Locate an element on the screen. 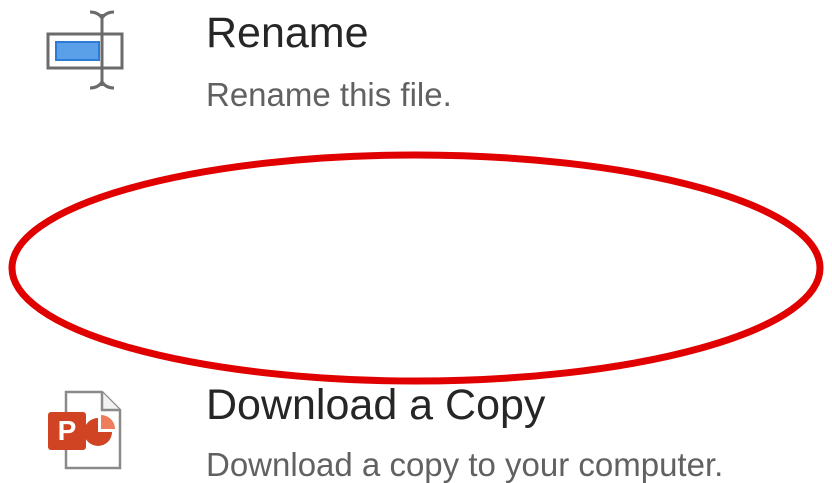 This screenshot has width=832, height=483. rename-icon is located at coordinates (85, 50).